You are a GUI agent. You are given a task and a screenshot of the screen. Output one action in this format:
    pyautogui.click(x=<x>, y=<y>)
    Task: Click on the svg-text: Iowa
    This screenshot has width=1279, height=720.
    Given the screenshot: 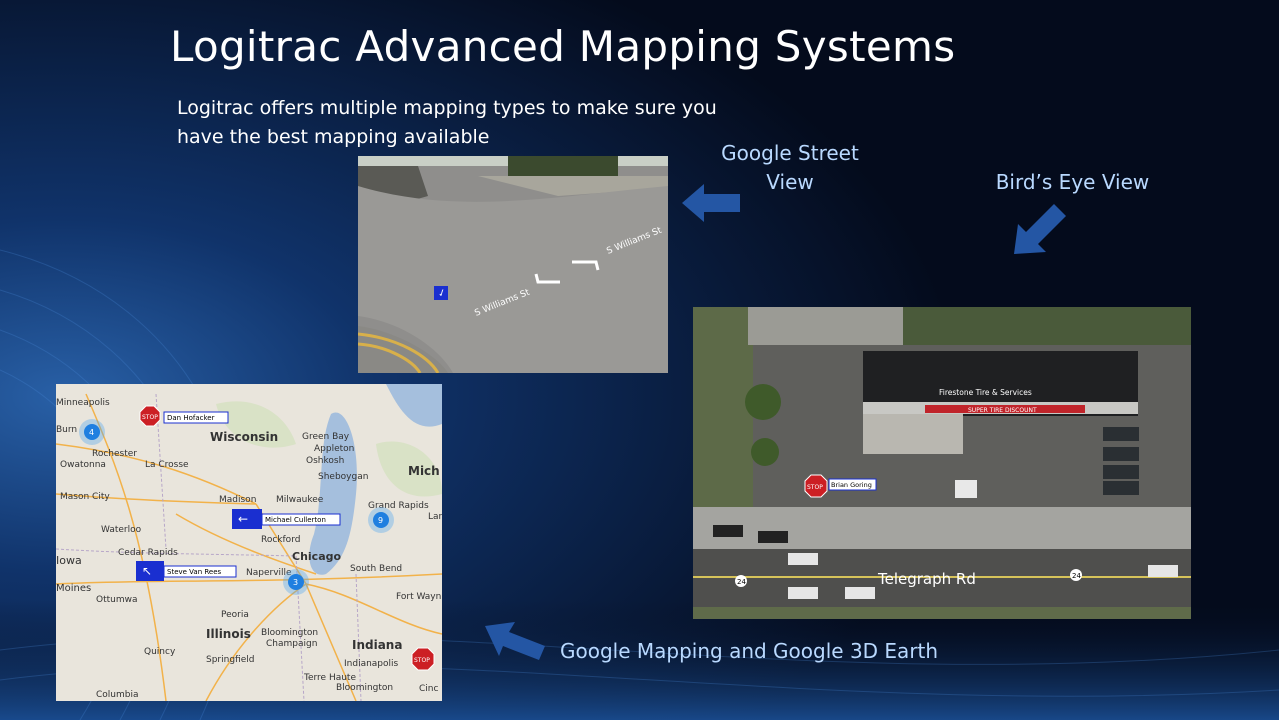 What is the action you would take?
    pyautogui.click(x=69, y=560)
    